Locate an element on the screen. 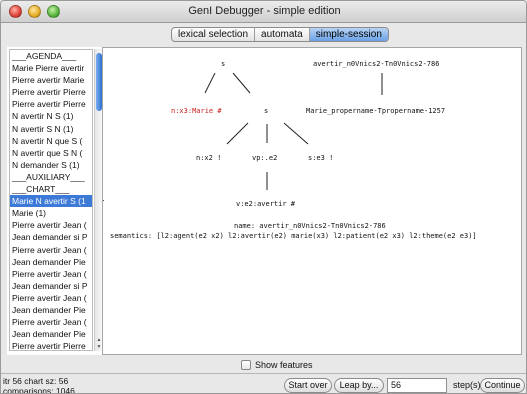  status-area: itr 56 chart sz: 56 comparisons: 1046 is located at coordinates (39, 385).